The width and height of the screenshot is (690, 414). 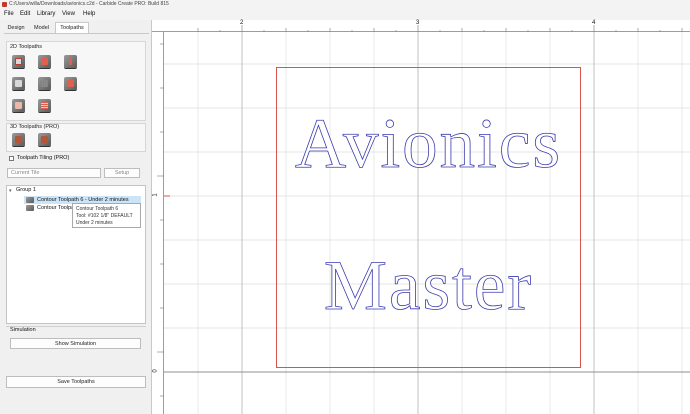 I want to click on tooltip-time: Under 2 minutes, so click(x=94, y=223).